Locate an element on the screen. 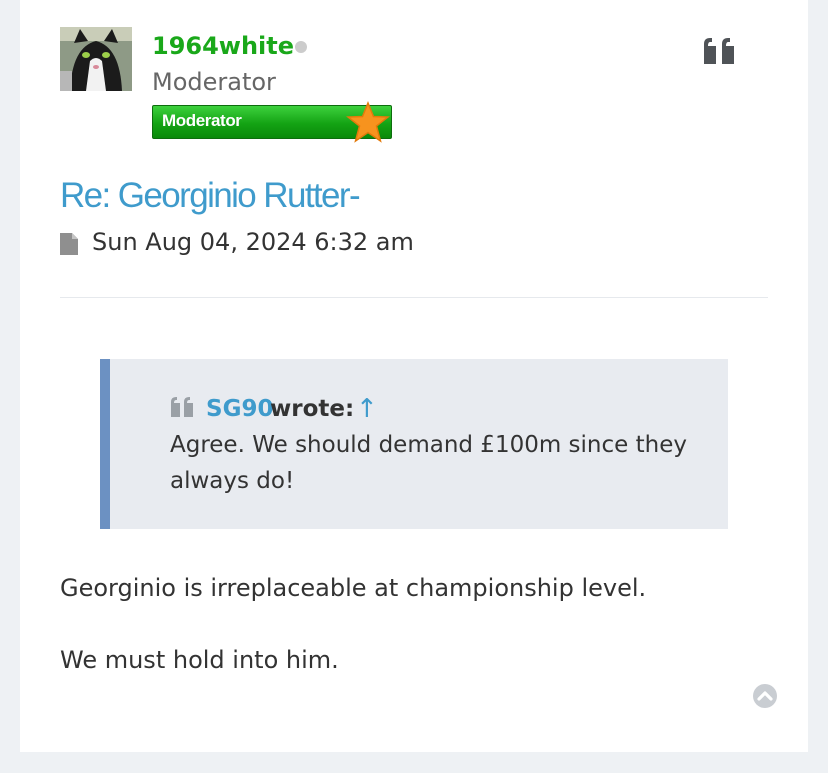  divider is located at coordinates (414, 297).